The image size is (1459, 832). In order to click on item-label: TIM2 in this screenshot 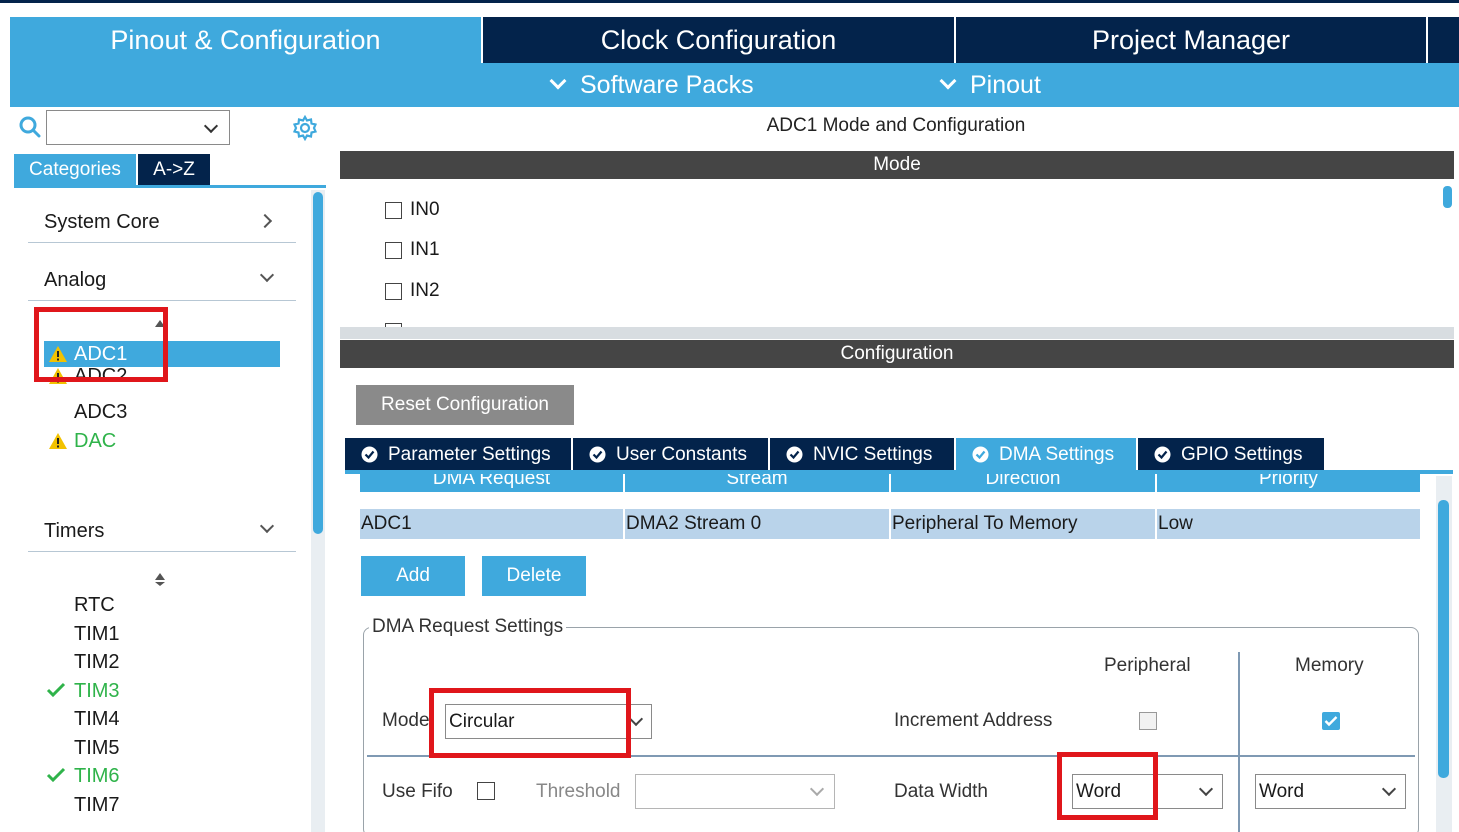, I will do `click(97, 661)`.